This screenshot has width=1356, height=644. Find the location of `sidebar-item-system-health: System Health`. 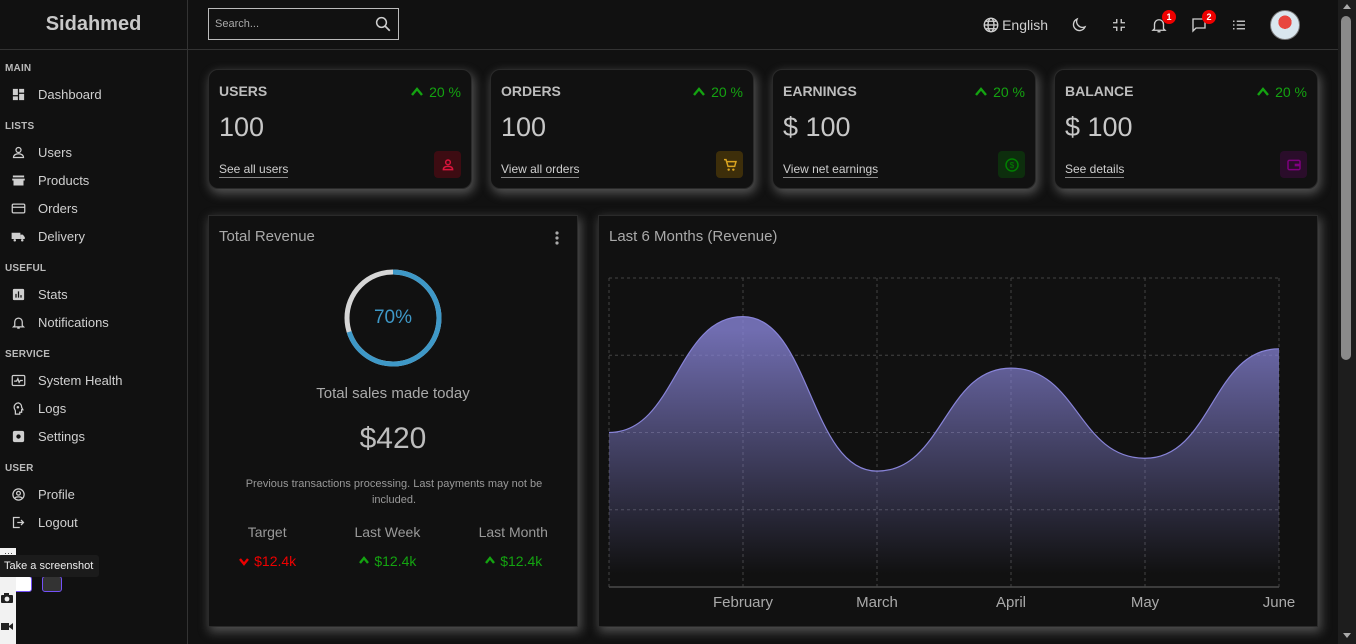

sidebar-item-system-health: System Health is located at coordinates (93, 380).